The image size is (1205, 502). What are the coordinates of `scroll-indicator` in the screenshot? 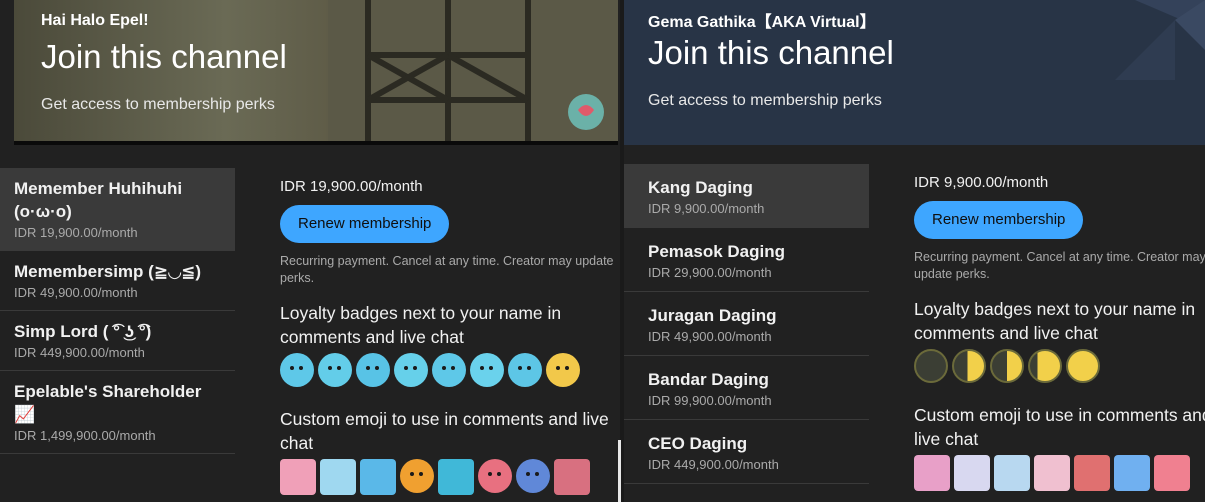 It's located at (619, 471).